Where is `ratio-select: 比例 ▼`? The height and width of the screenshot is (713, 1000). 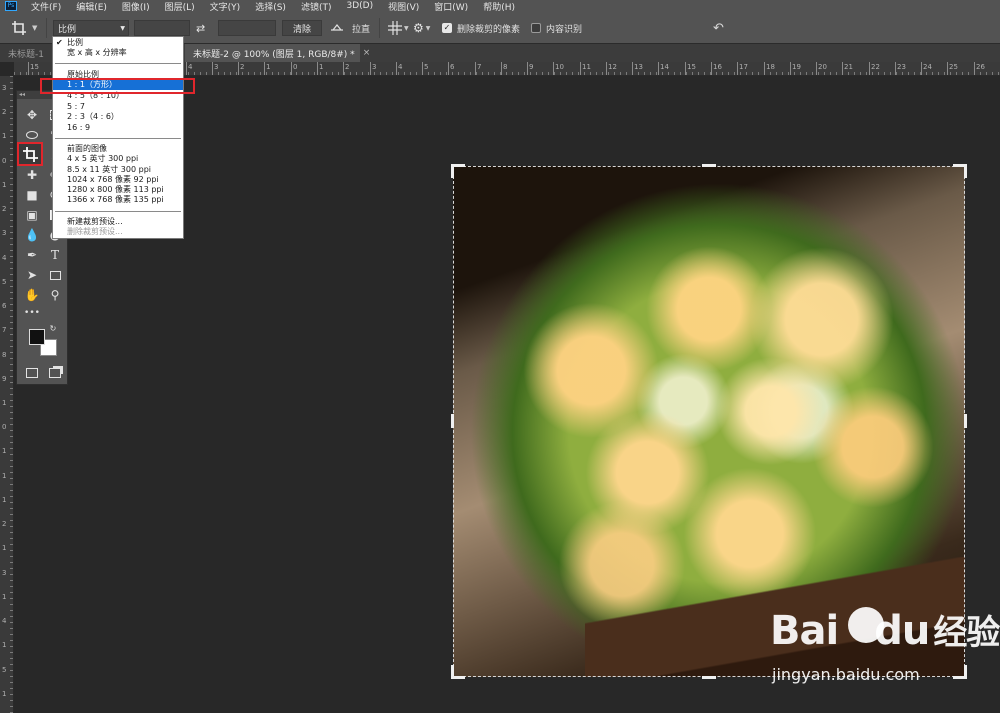
ratio-select: 比例 ▼ is located at coordinates (91, 28).